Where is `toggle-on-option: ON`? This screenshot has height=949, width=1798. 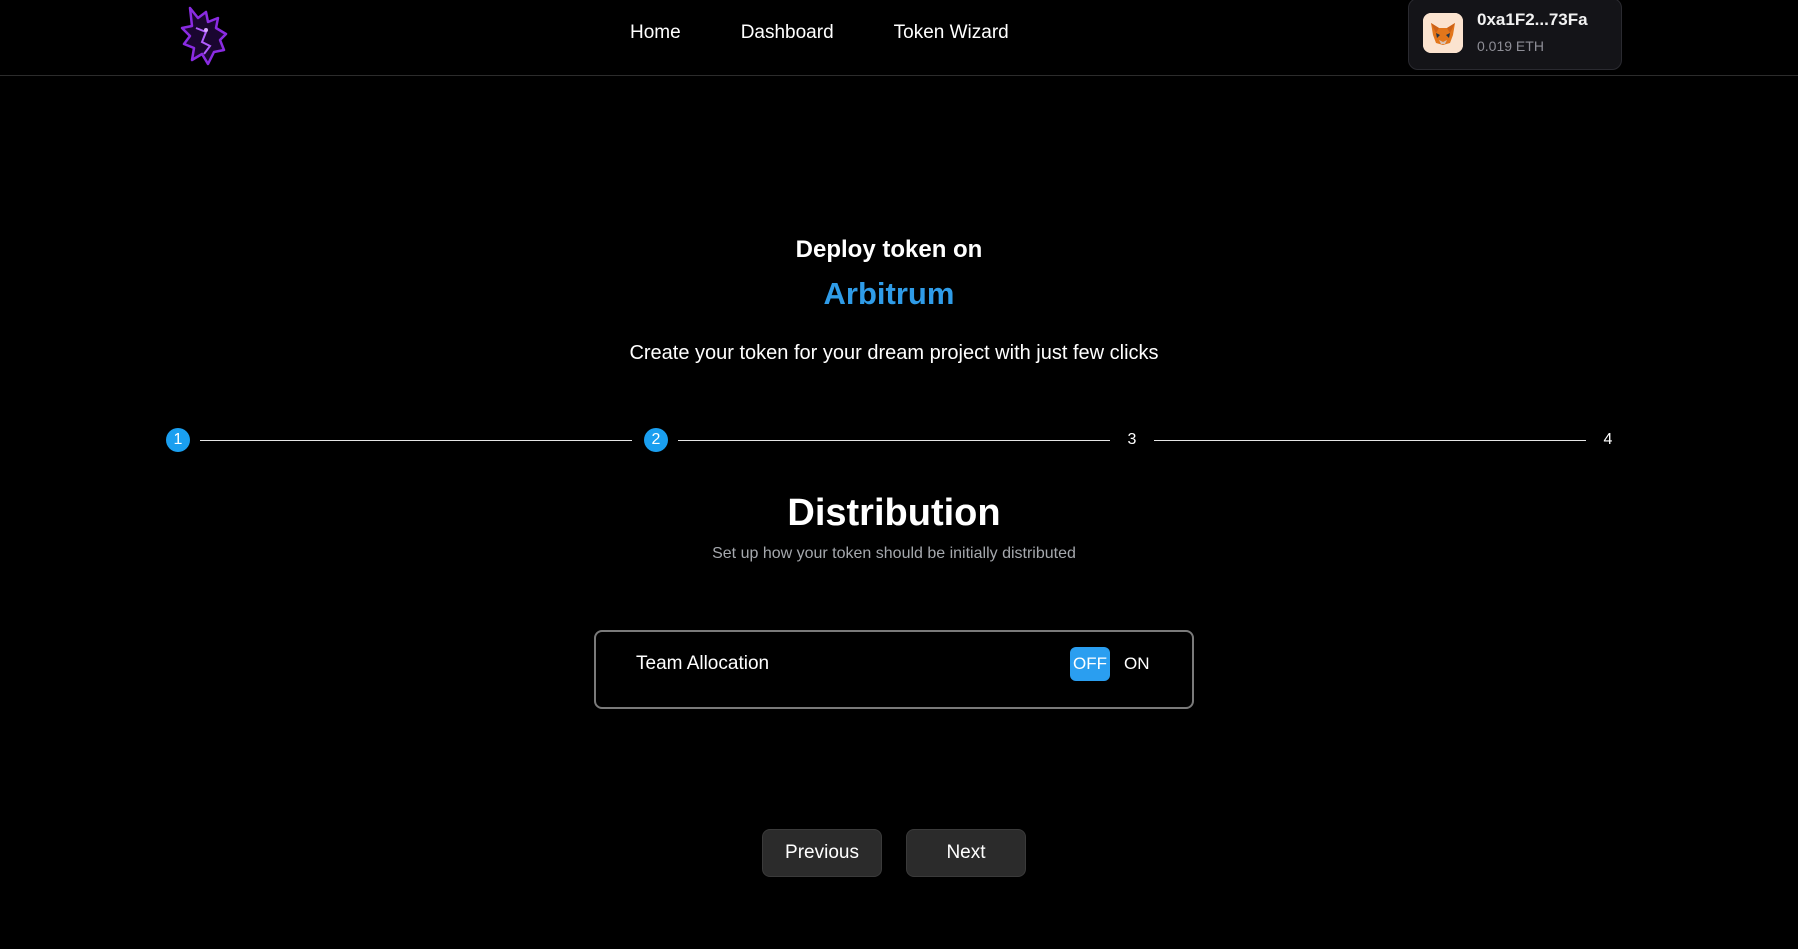
toggle-on-option: ON is located at coordinates (1137, 664).